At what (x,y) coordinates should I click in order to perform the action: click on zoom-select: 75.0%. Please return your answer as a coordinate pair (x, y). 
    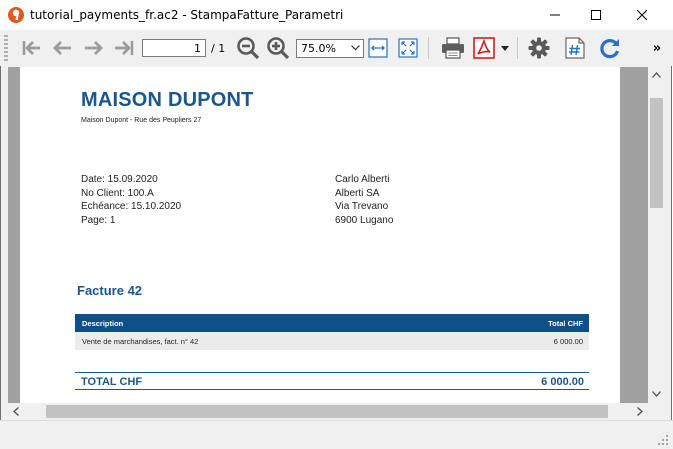
    Looking at the image, I should click on (330, 48).